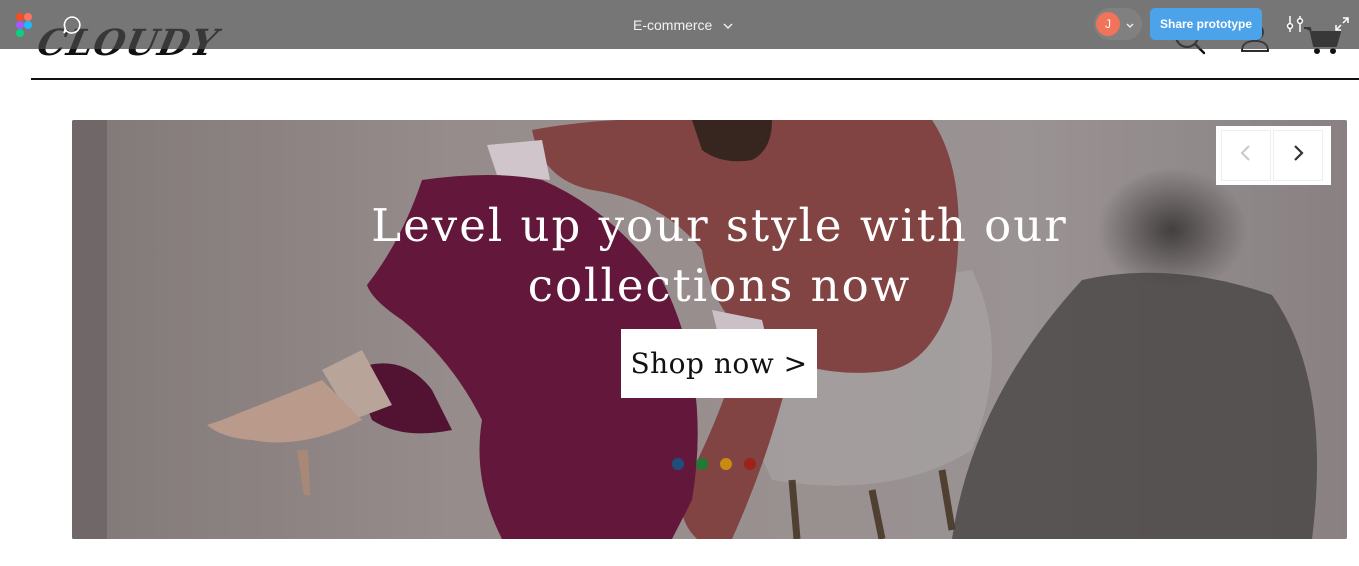 The width and height of the screenshot is (1359, 566). What do you see at coordinates (695, 79) in the screenshot?
I see `header-divider` at bounding box center [695, 79].